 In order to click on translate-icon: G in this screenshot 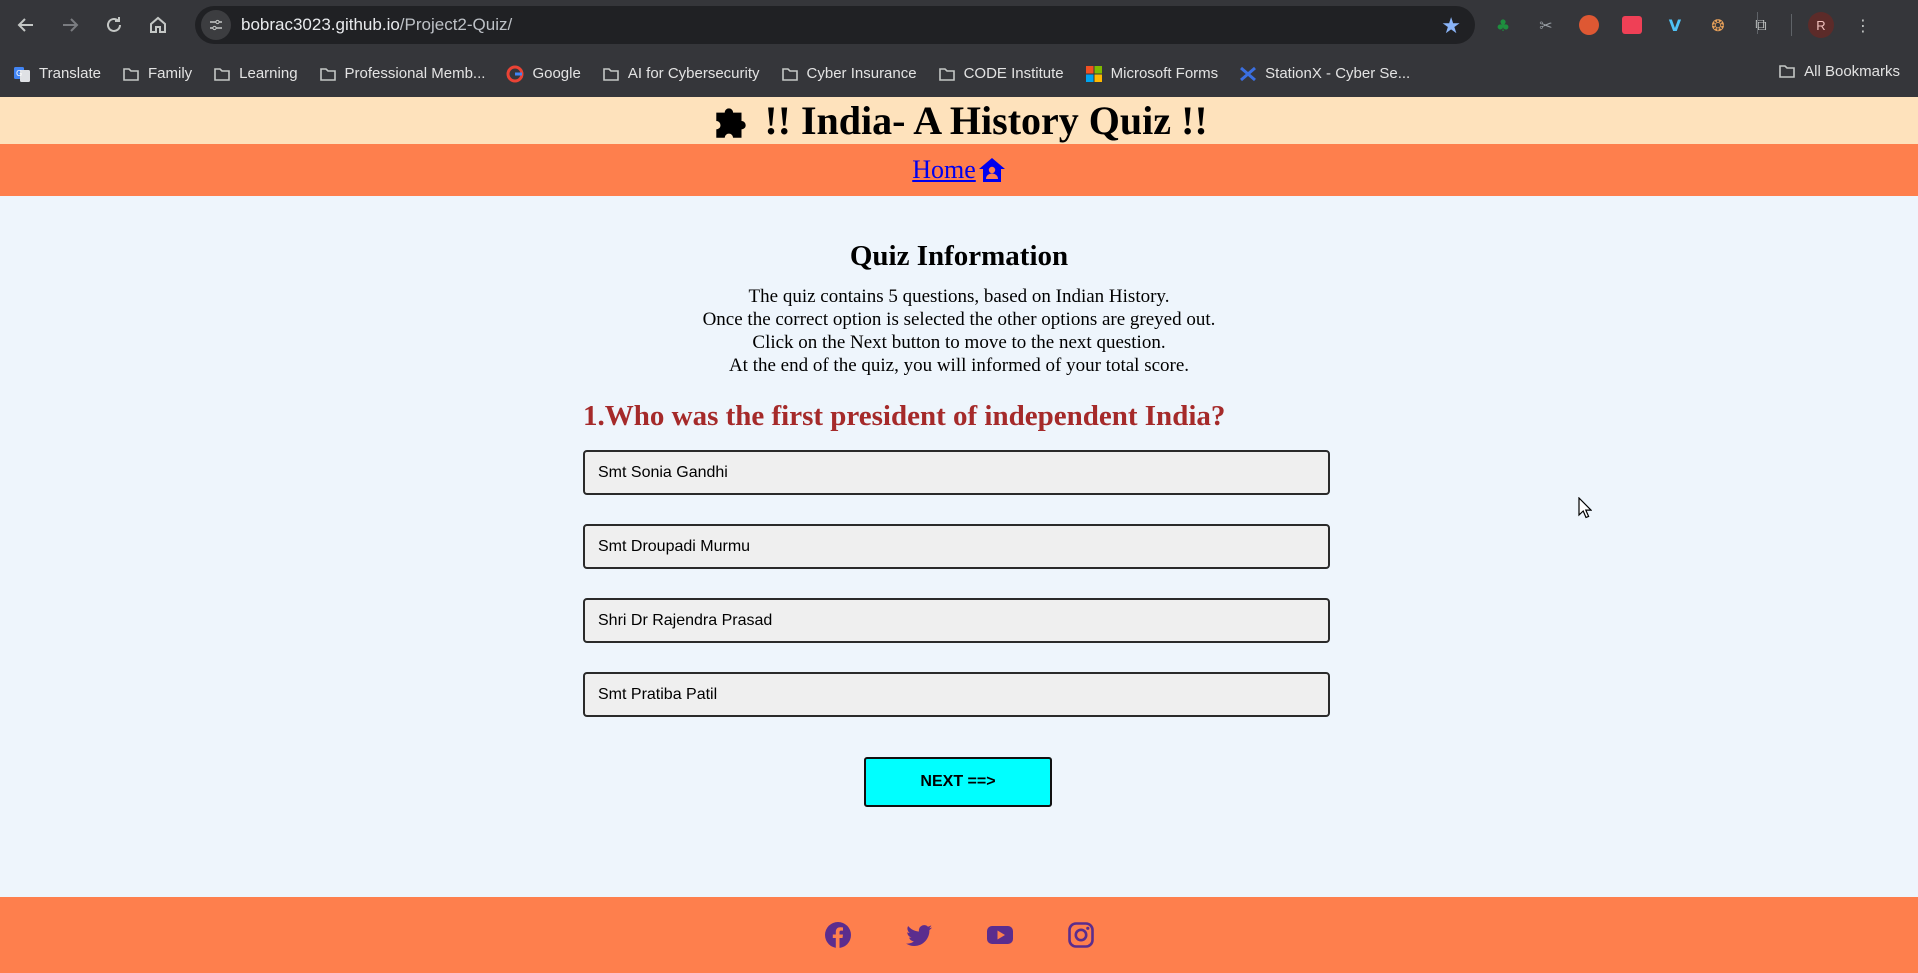, I will do `click(22, 74)`.